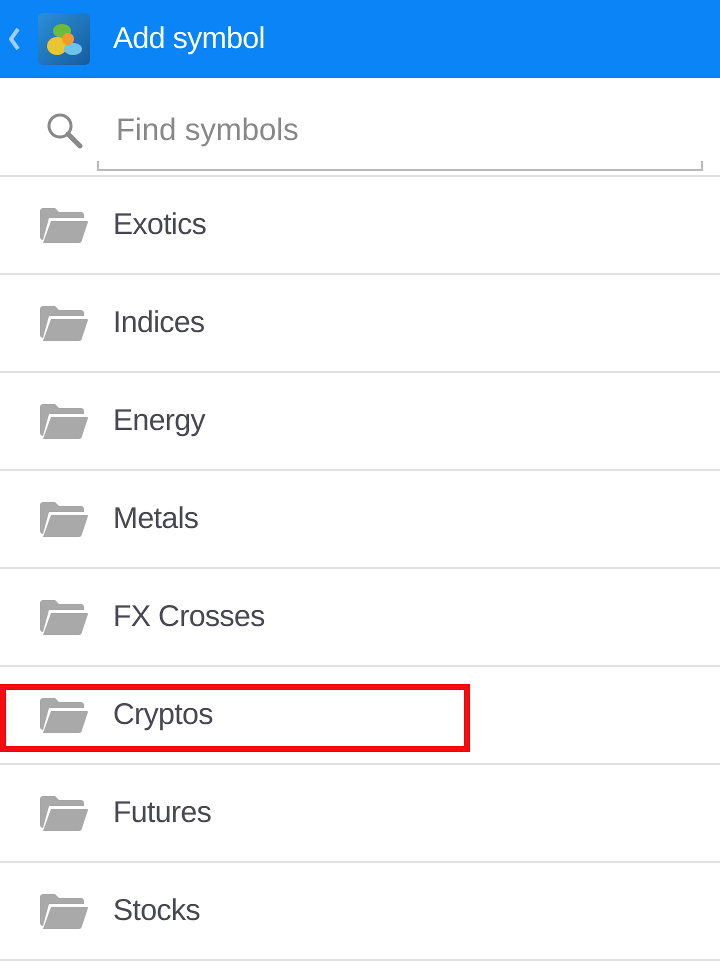 The height and width of the screenshot is (976, 720). I want to click on back-icon, so click(14, 39).